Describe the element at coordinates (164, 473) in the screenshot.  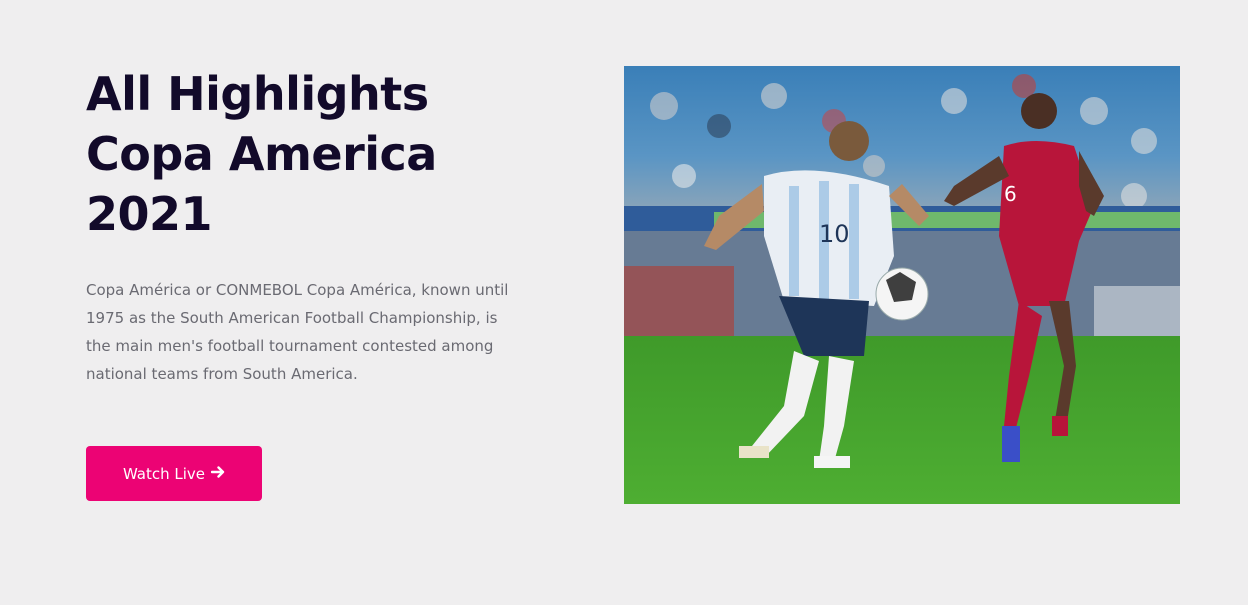
I see `watch-live-label: Watch Live` at that location.